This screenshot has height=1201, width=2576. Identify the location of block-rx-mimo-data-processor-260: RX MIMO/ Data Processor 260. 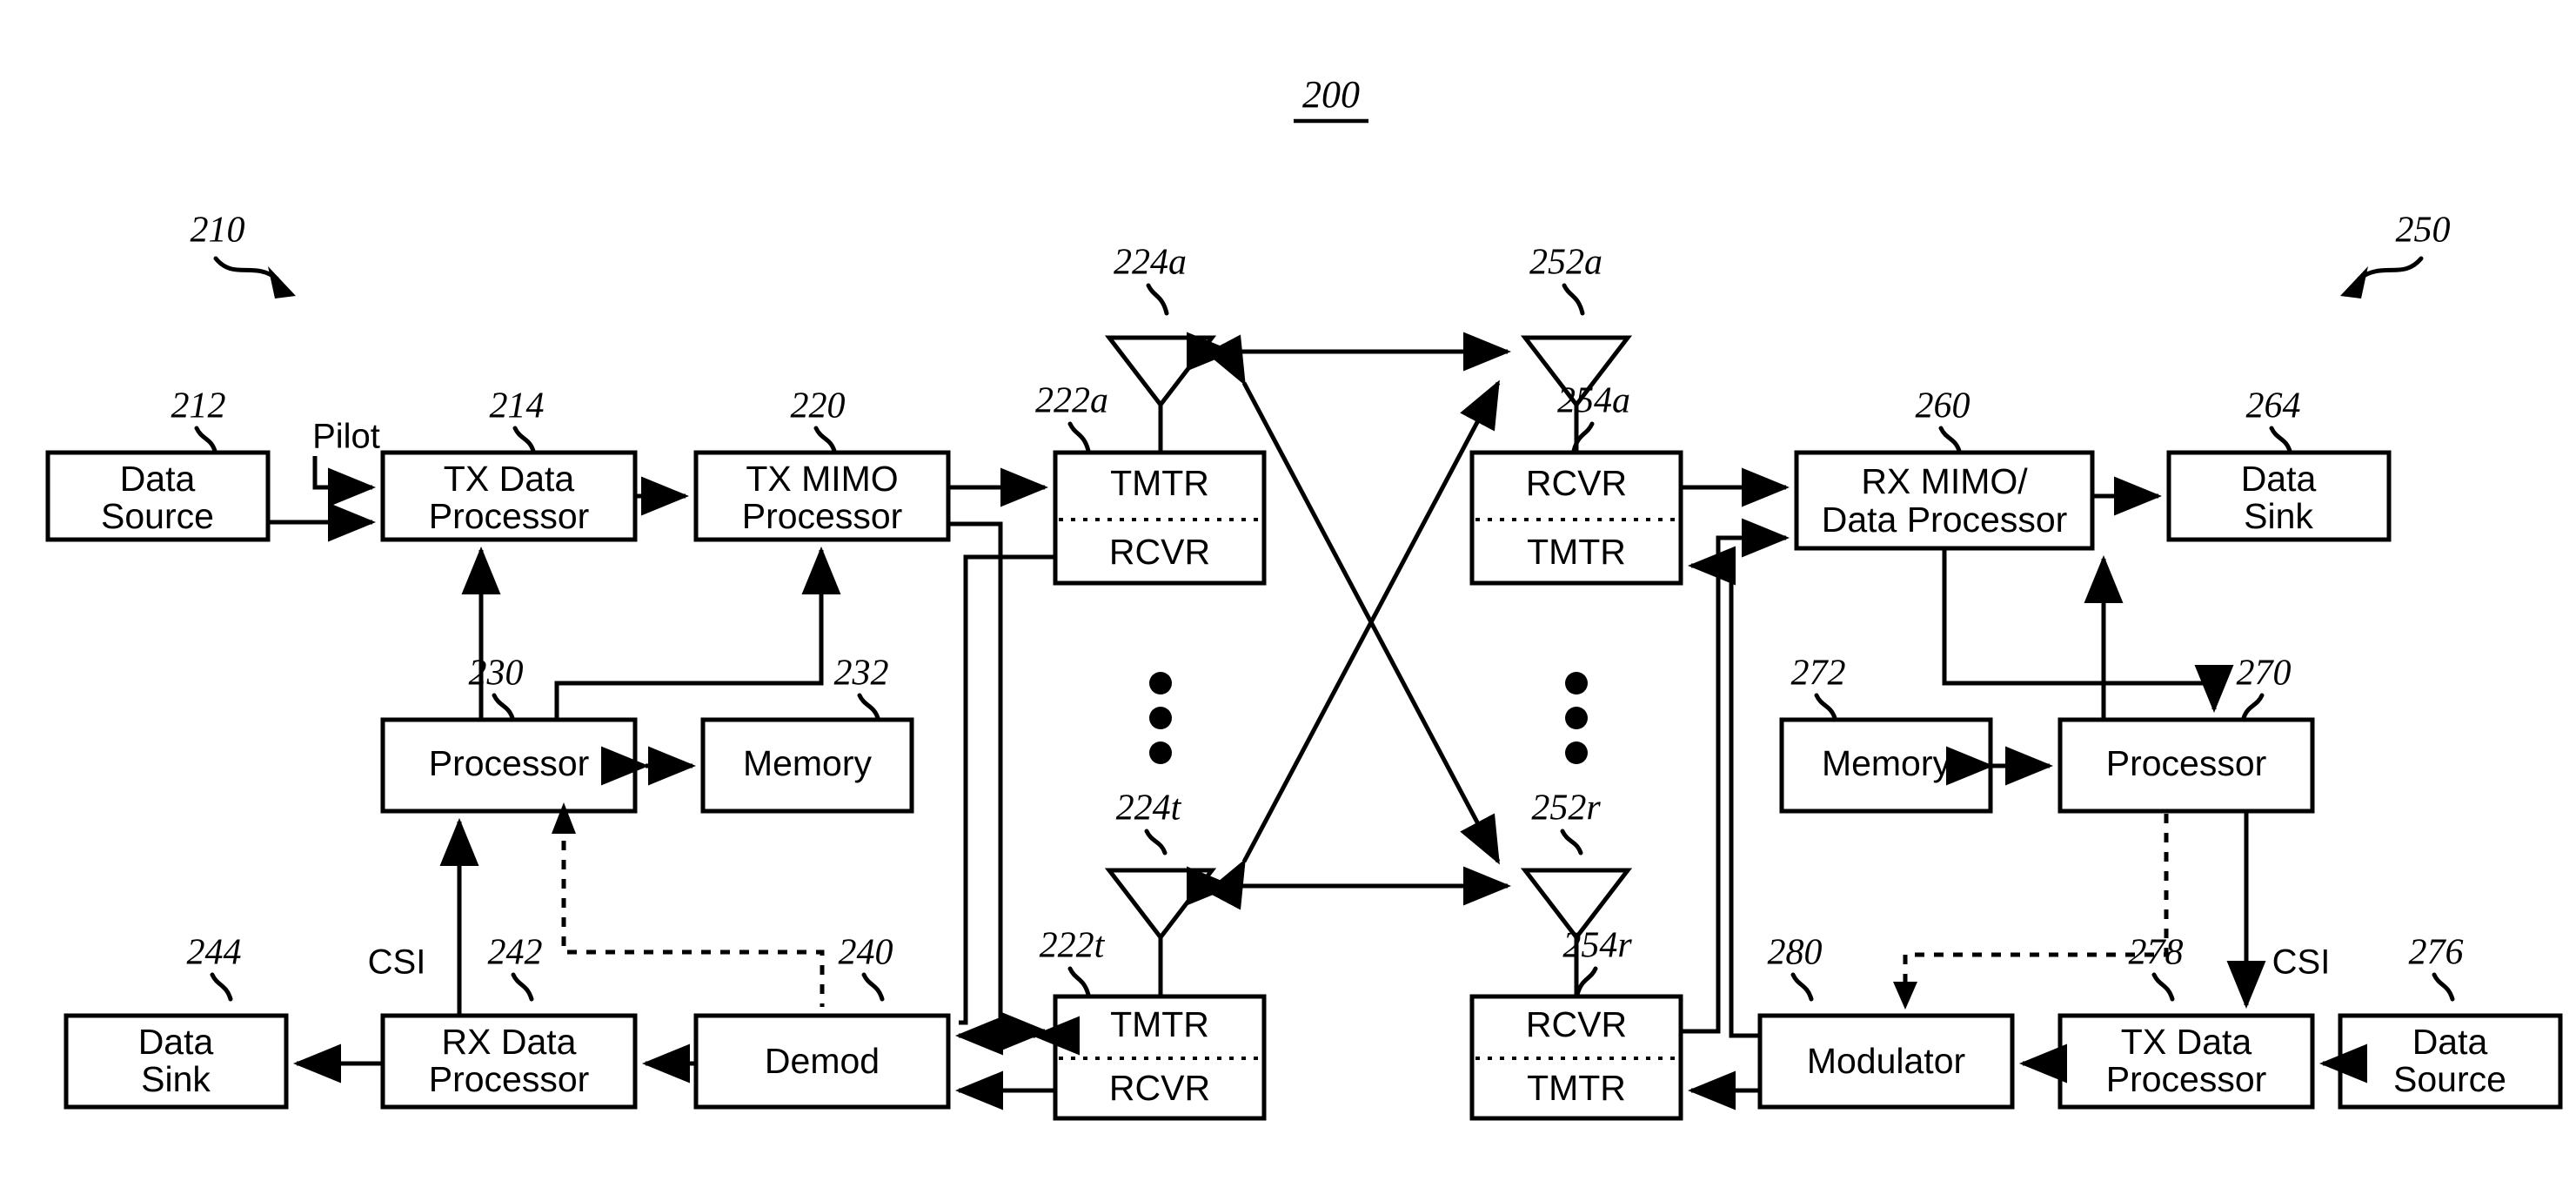
(1944, 468).